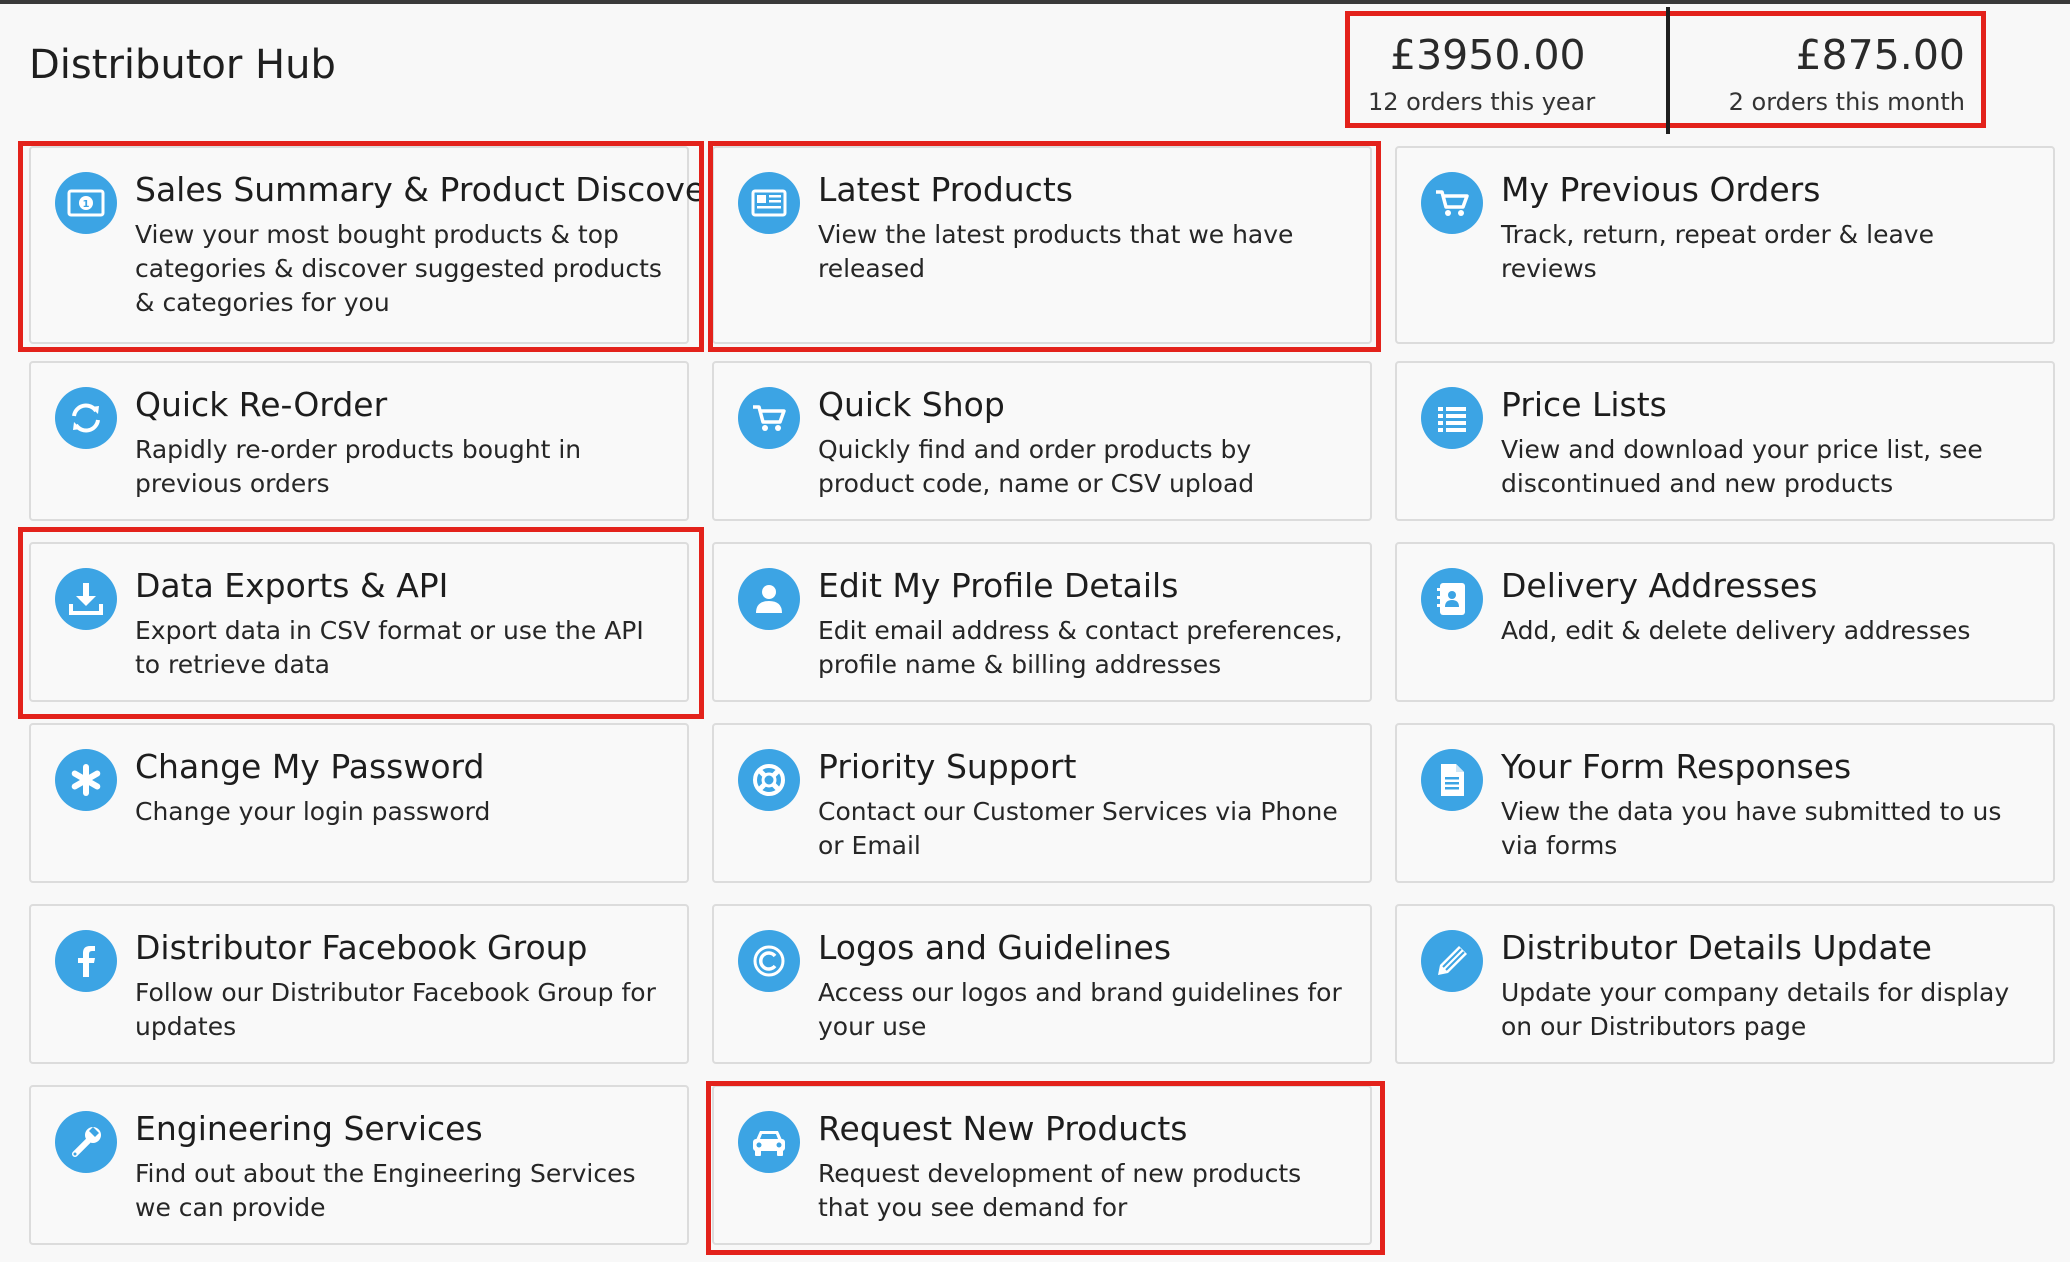  I want to click on card-title: Sales Summary & Product Discovery, so click(437, 189).